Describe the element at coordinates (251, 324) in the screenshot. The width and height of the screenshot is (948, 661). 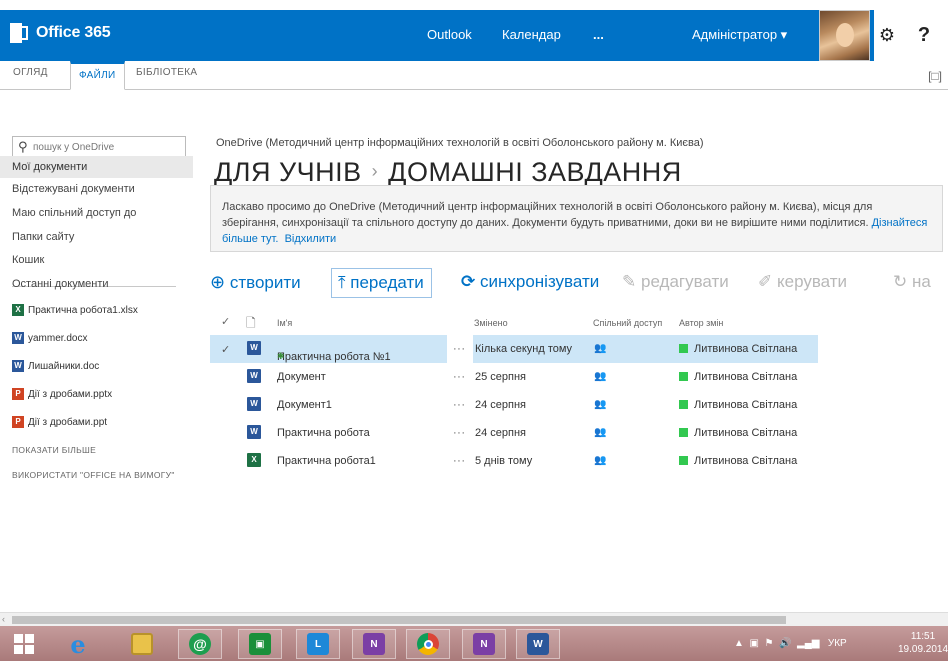
I see `file-type-header-icon: 🗋` at that location.